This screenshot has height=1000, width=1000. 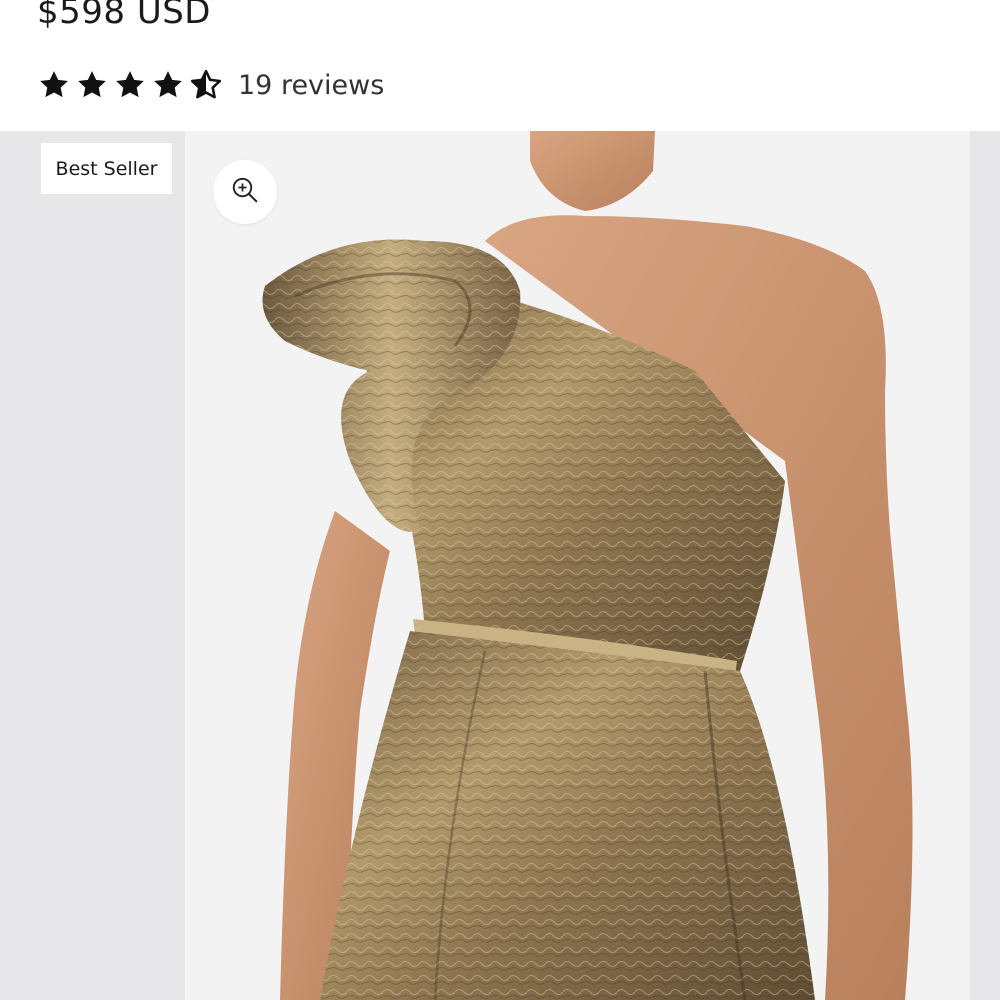 What do you see at coordinates (106, 168) in the screenshot?
I see `best-seller-badge: Best Seller` at bounding box center [106, 168].